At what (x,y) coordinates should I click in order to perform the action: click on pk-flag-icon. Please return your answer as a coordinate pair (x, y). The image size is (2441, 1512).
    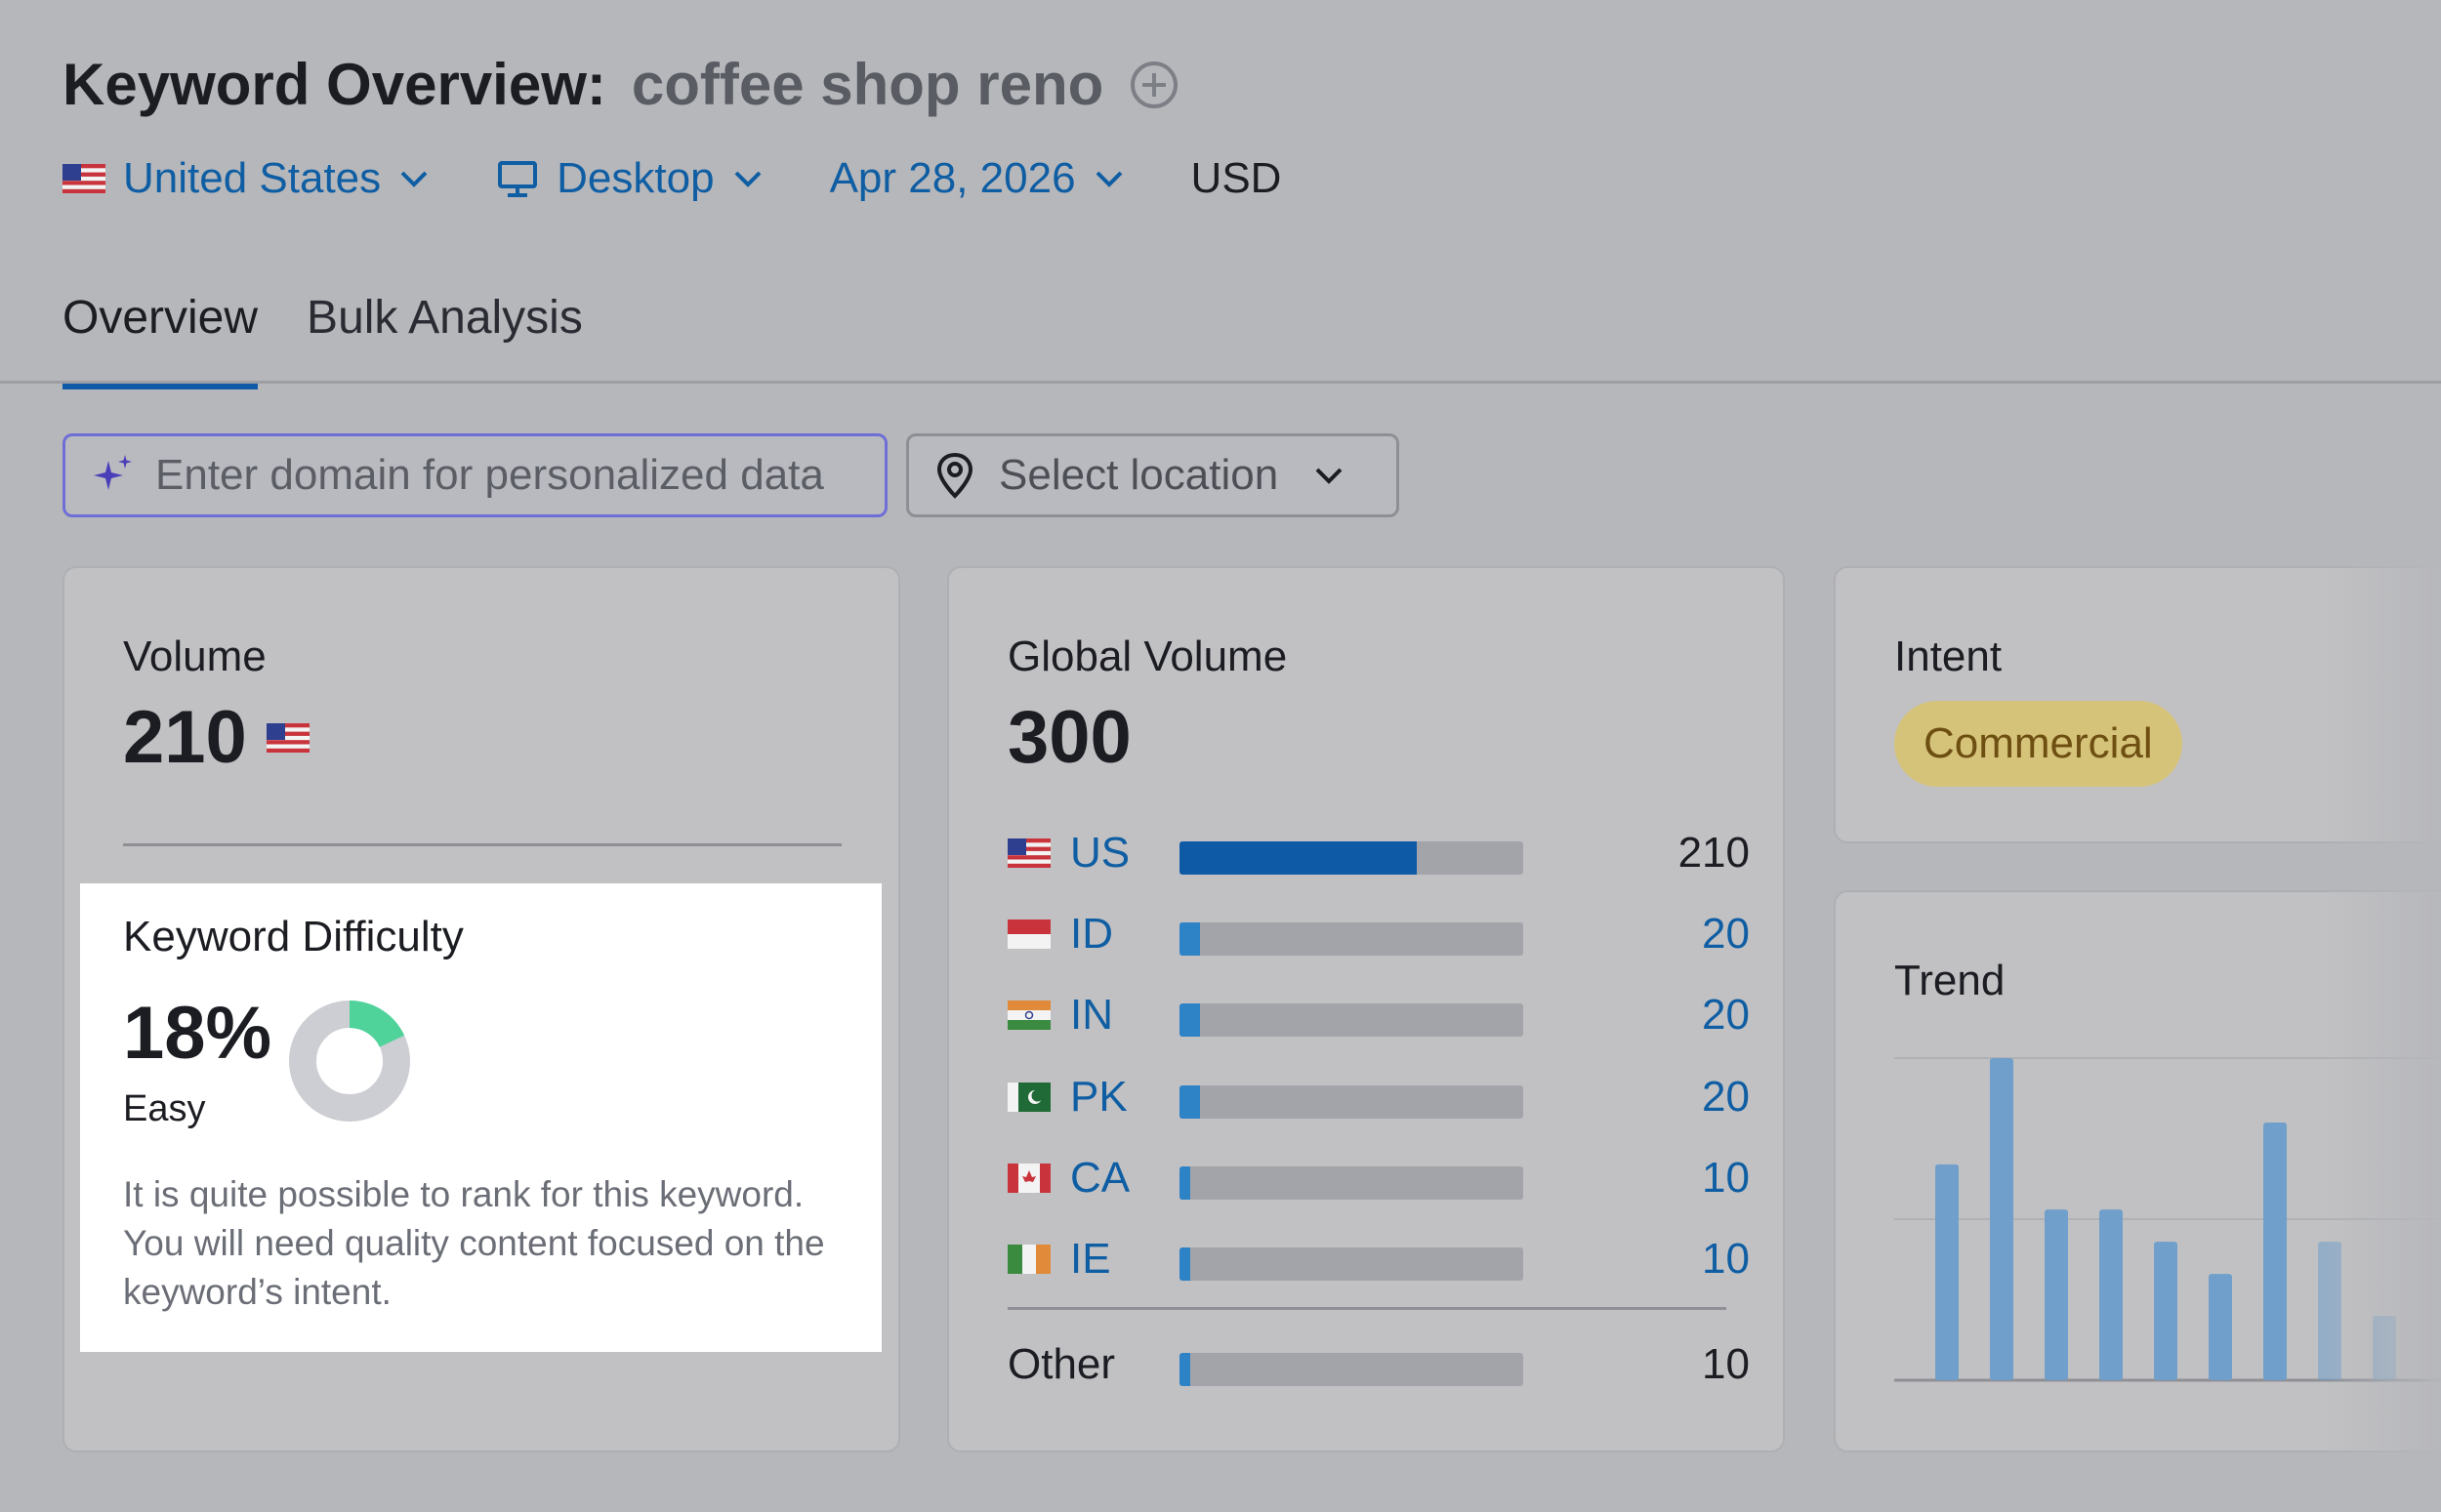
    Looking at the image, I should click on (1030, 1097).